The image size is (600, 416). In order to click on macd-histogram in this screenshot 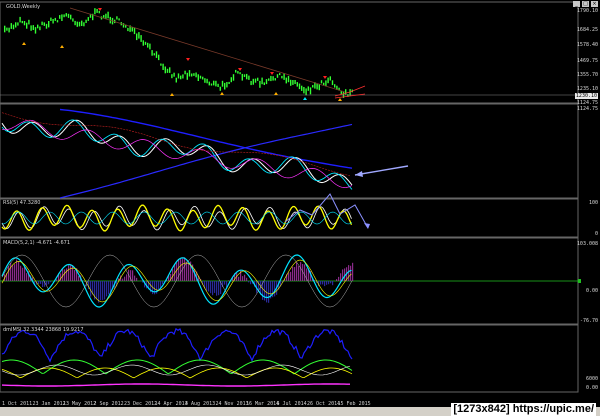, I will do `click(179, 280)`.